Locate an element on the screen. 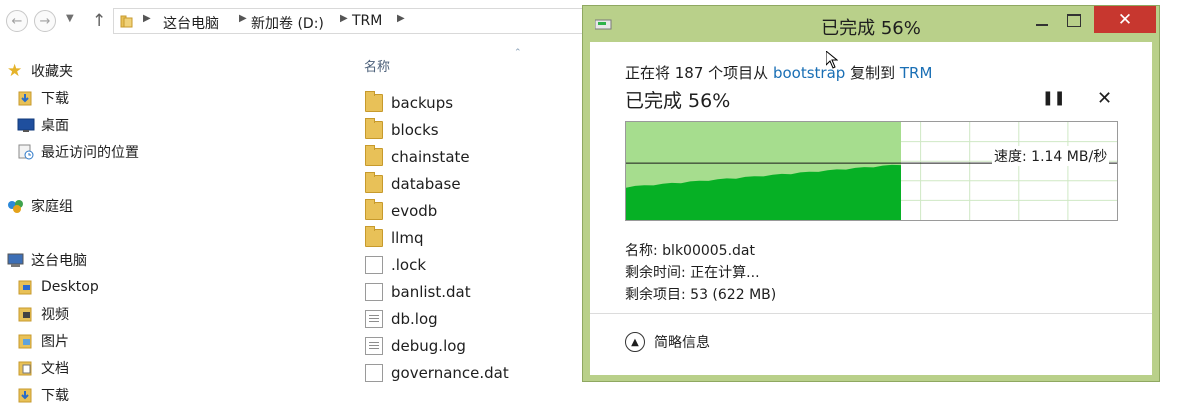 Image resolution: width=1181 pixels, height=407 pixels. speed-label: 速度: 1.14 MB/秒 is located at coordinates (1051, 156).